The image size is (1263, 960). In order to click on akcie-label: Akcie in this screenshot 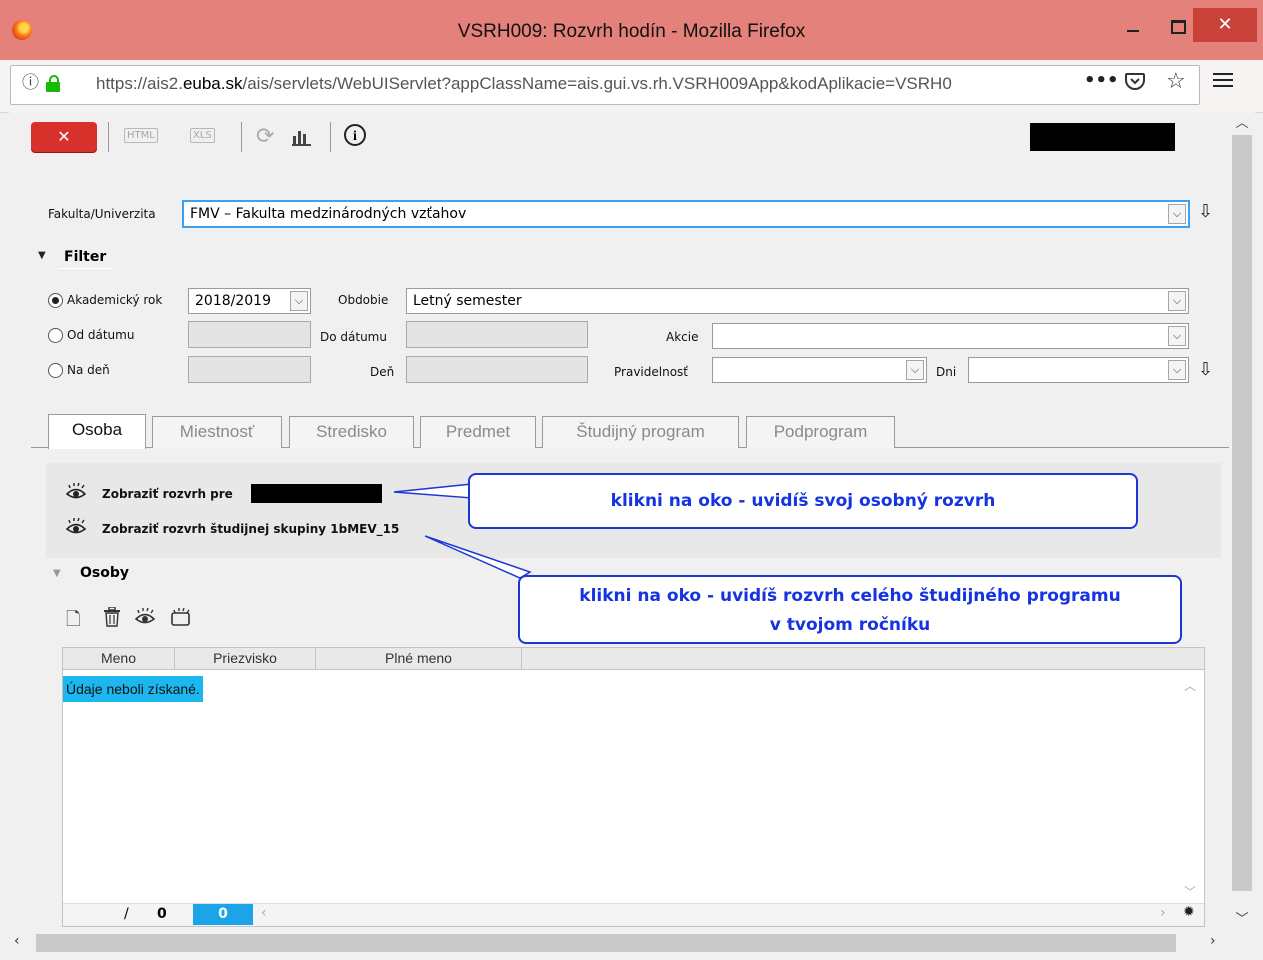, I will do `click(682, 337)`.